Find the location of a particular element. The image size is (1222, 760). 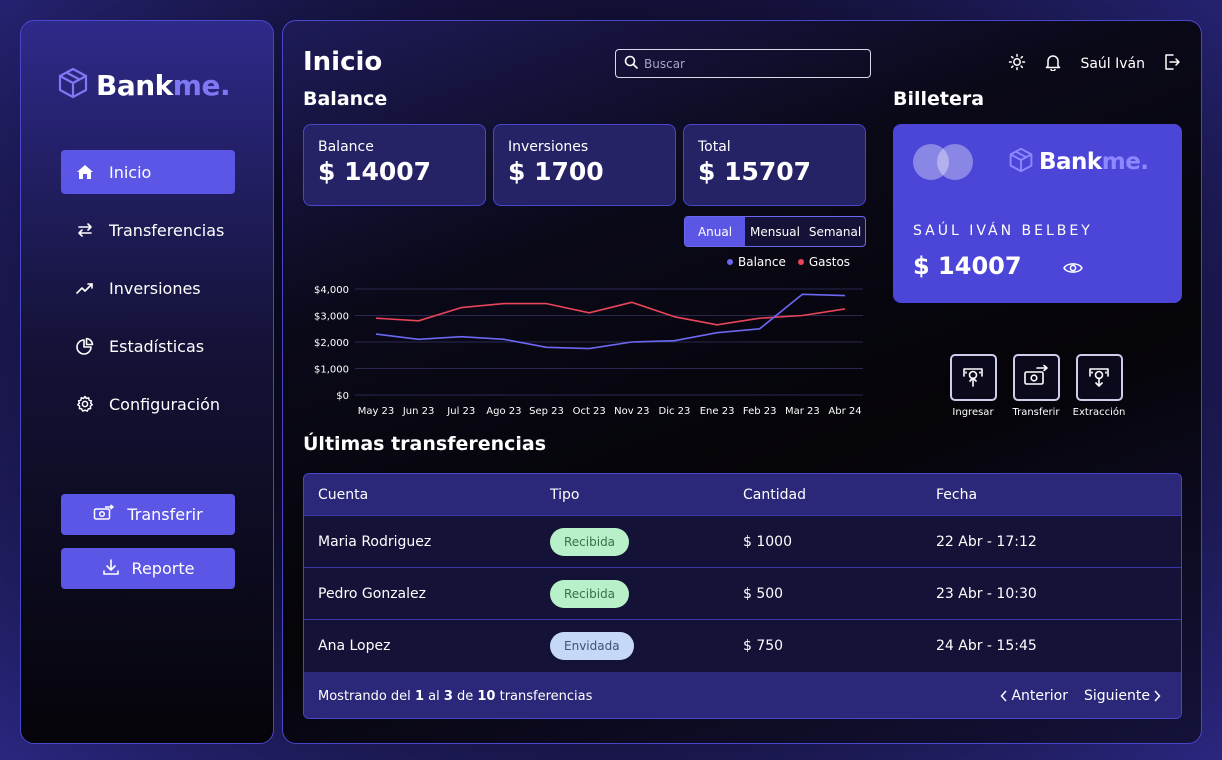

y-tick-label: $3,000 is located at coordinates (331, 317).